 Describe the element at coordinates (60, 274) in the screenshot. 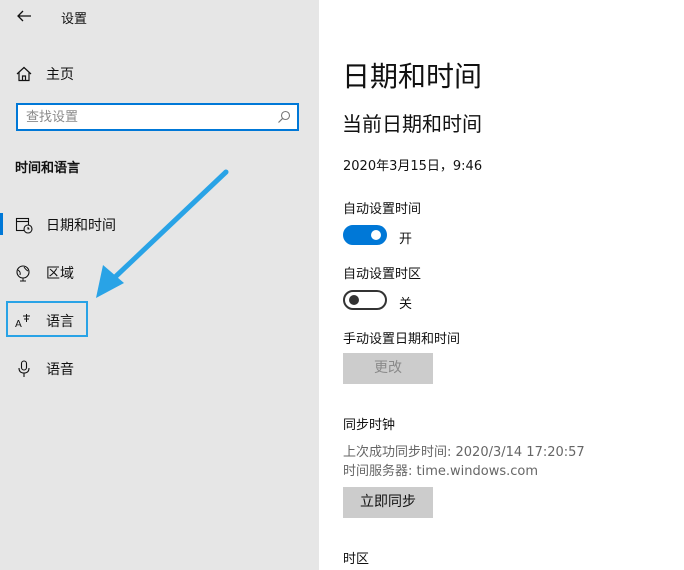

I see `sidebar-item-label: 区域` at that location.